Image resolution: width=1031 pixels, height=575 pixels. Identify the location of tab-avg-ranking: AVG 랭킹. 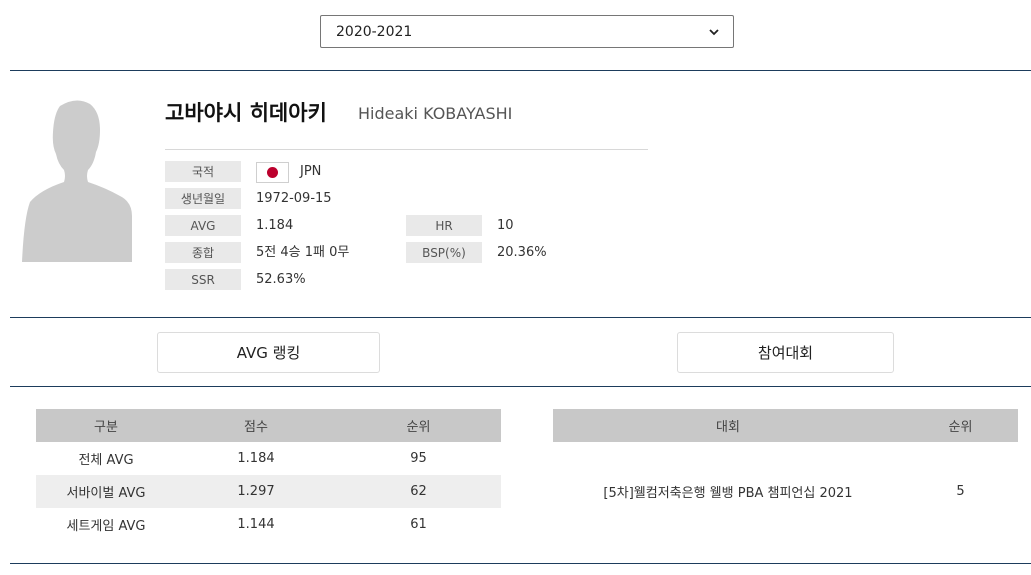
(268, 352).